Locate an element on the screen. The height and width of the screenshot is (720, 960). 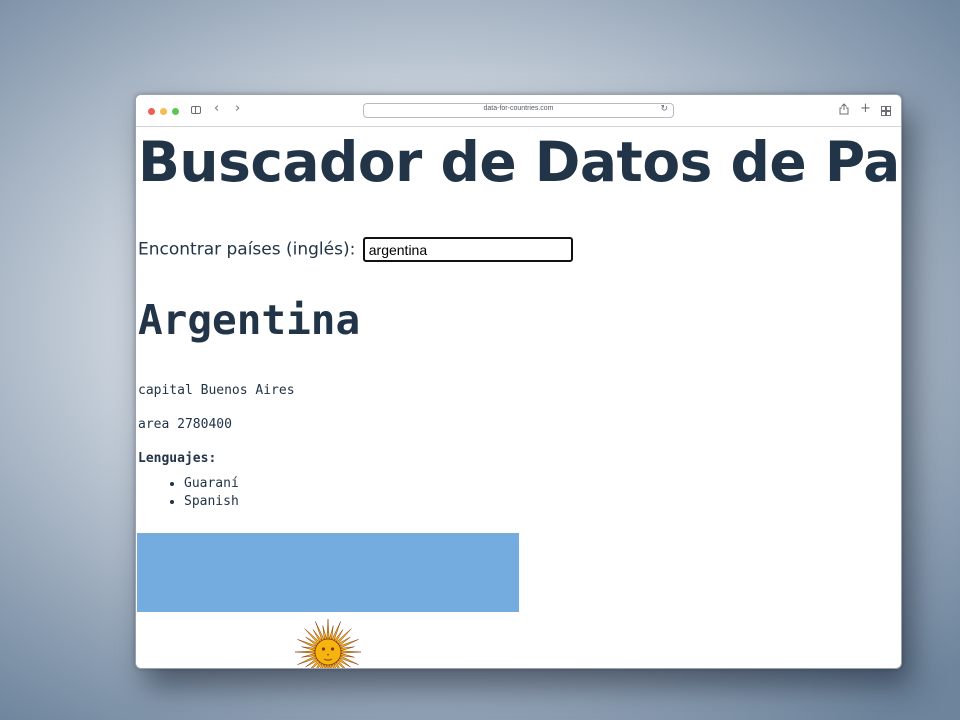
language-item: Guaraní is located at coordinates (211, 484).